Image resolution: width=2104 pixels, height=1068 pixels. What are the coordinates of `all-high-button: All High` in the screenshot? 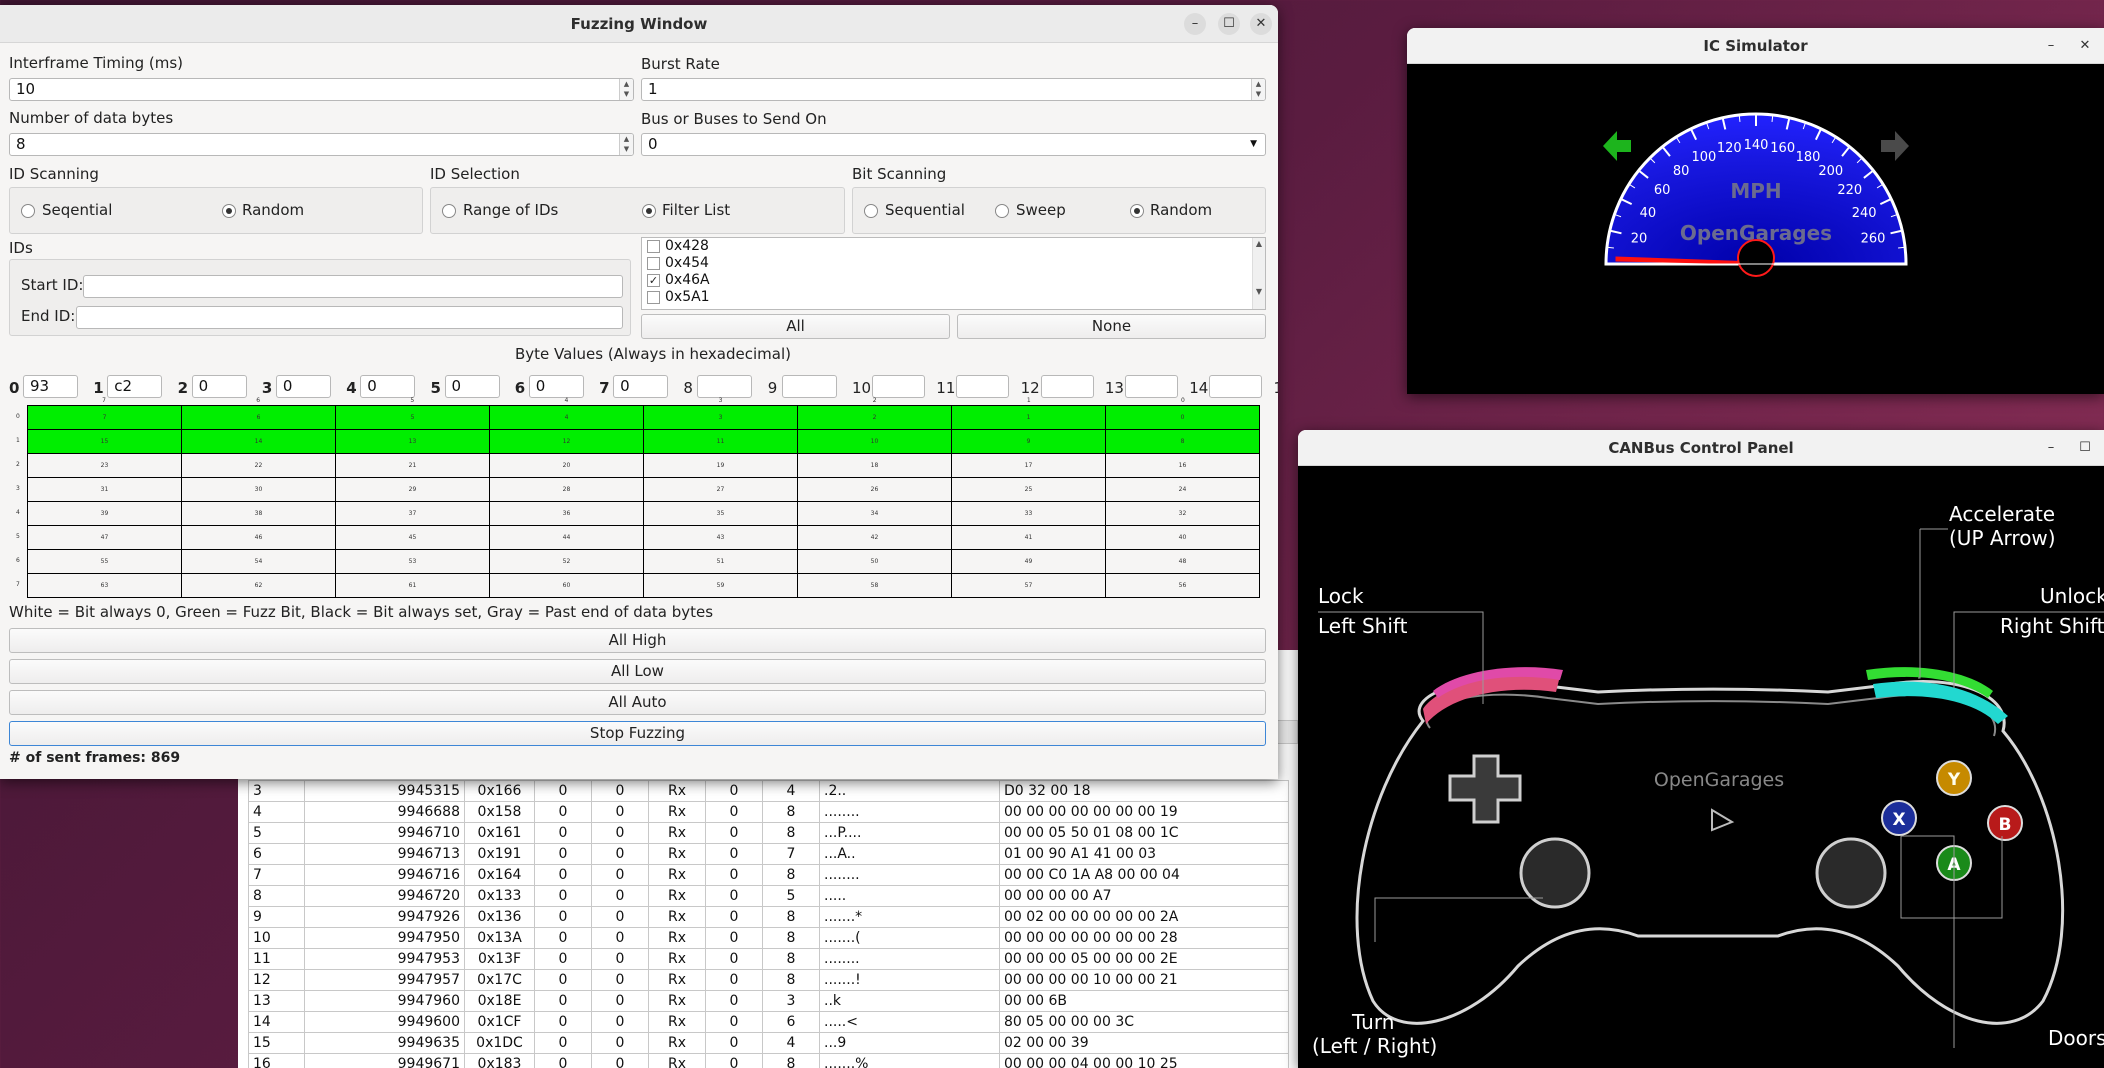 It's located at (637, 640).